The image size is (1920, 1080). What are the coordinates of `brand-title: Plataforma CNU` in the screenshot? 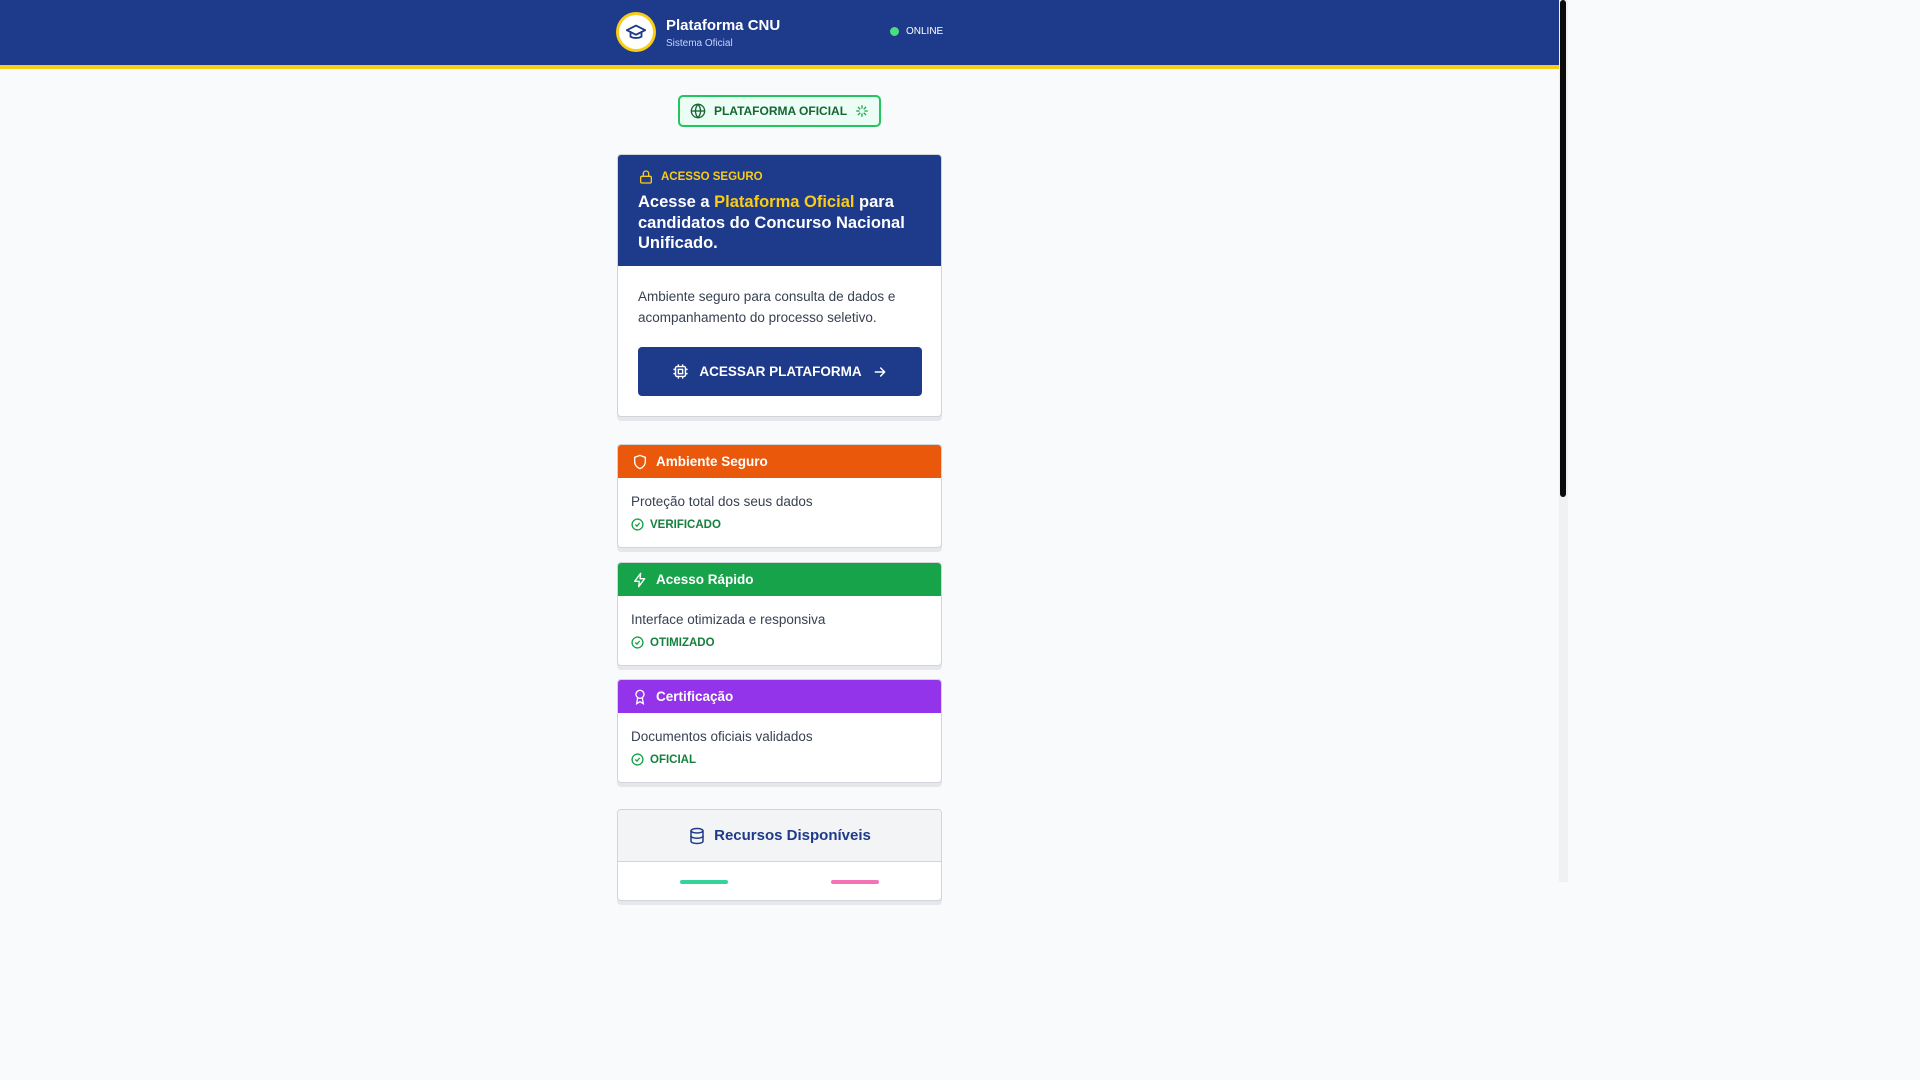 It's located at (723, 25).